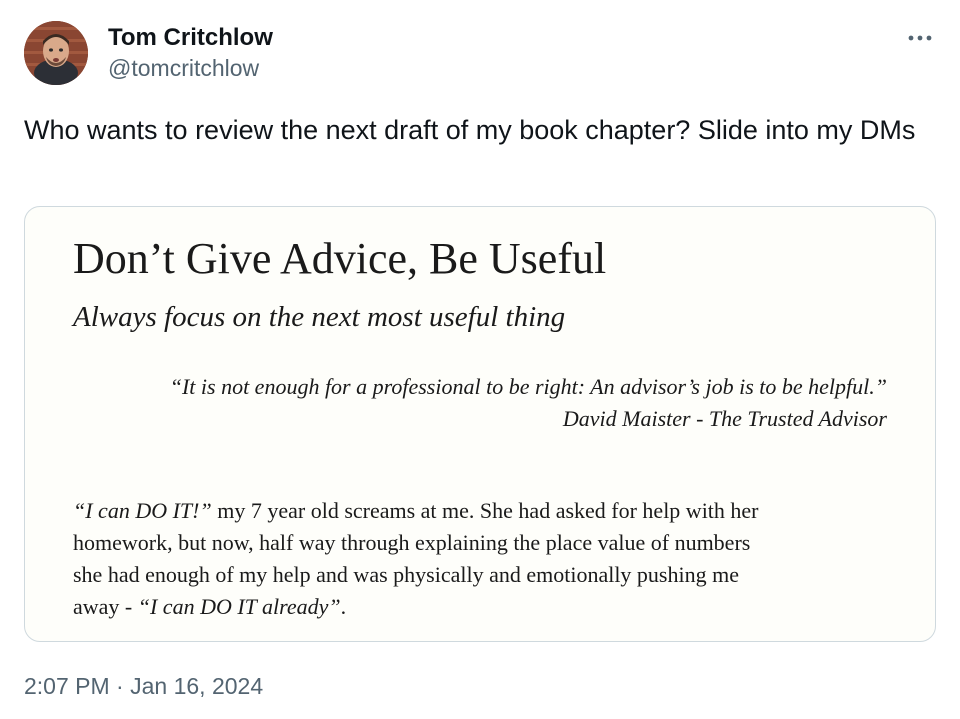 The image size is (960, 719). I want to click on avatar, so click(56, 53).